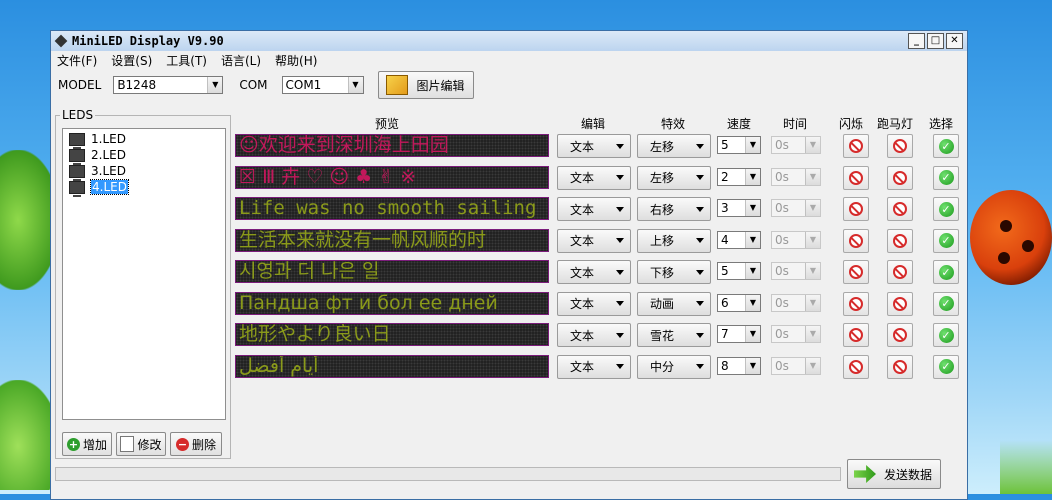 This screenshot has height=500, width=1052. What do you see at coordinates (144, 172) in the screenshot?
I see `led-item: 3.LED` at bounding box center [144, 172].